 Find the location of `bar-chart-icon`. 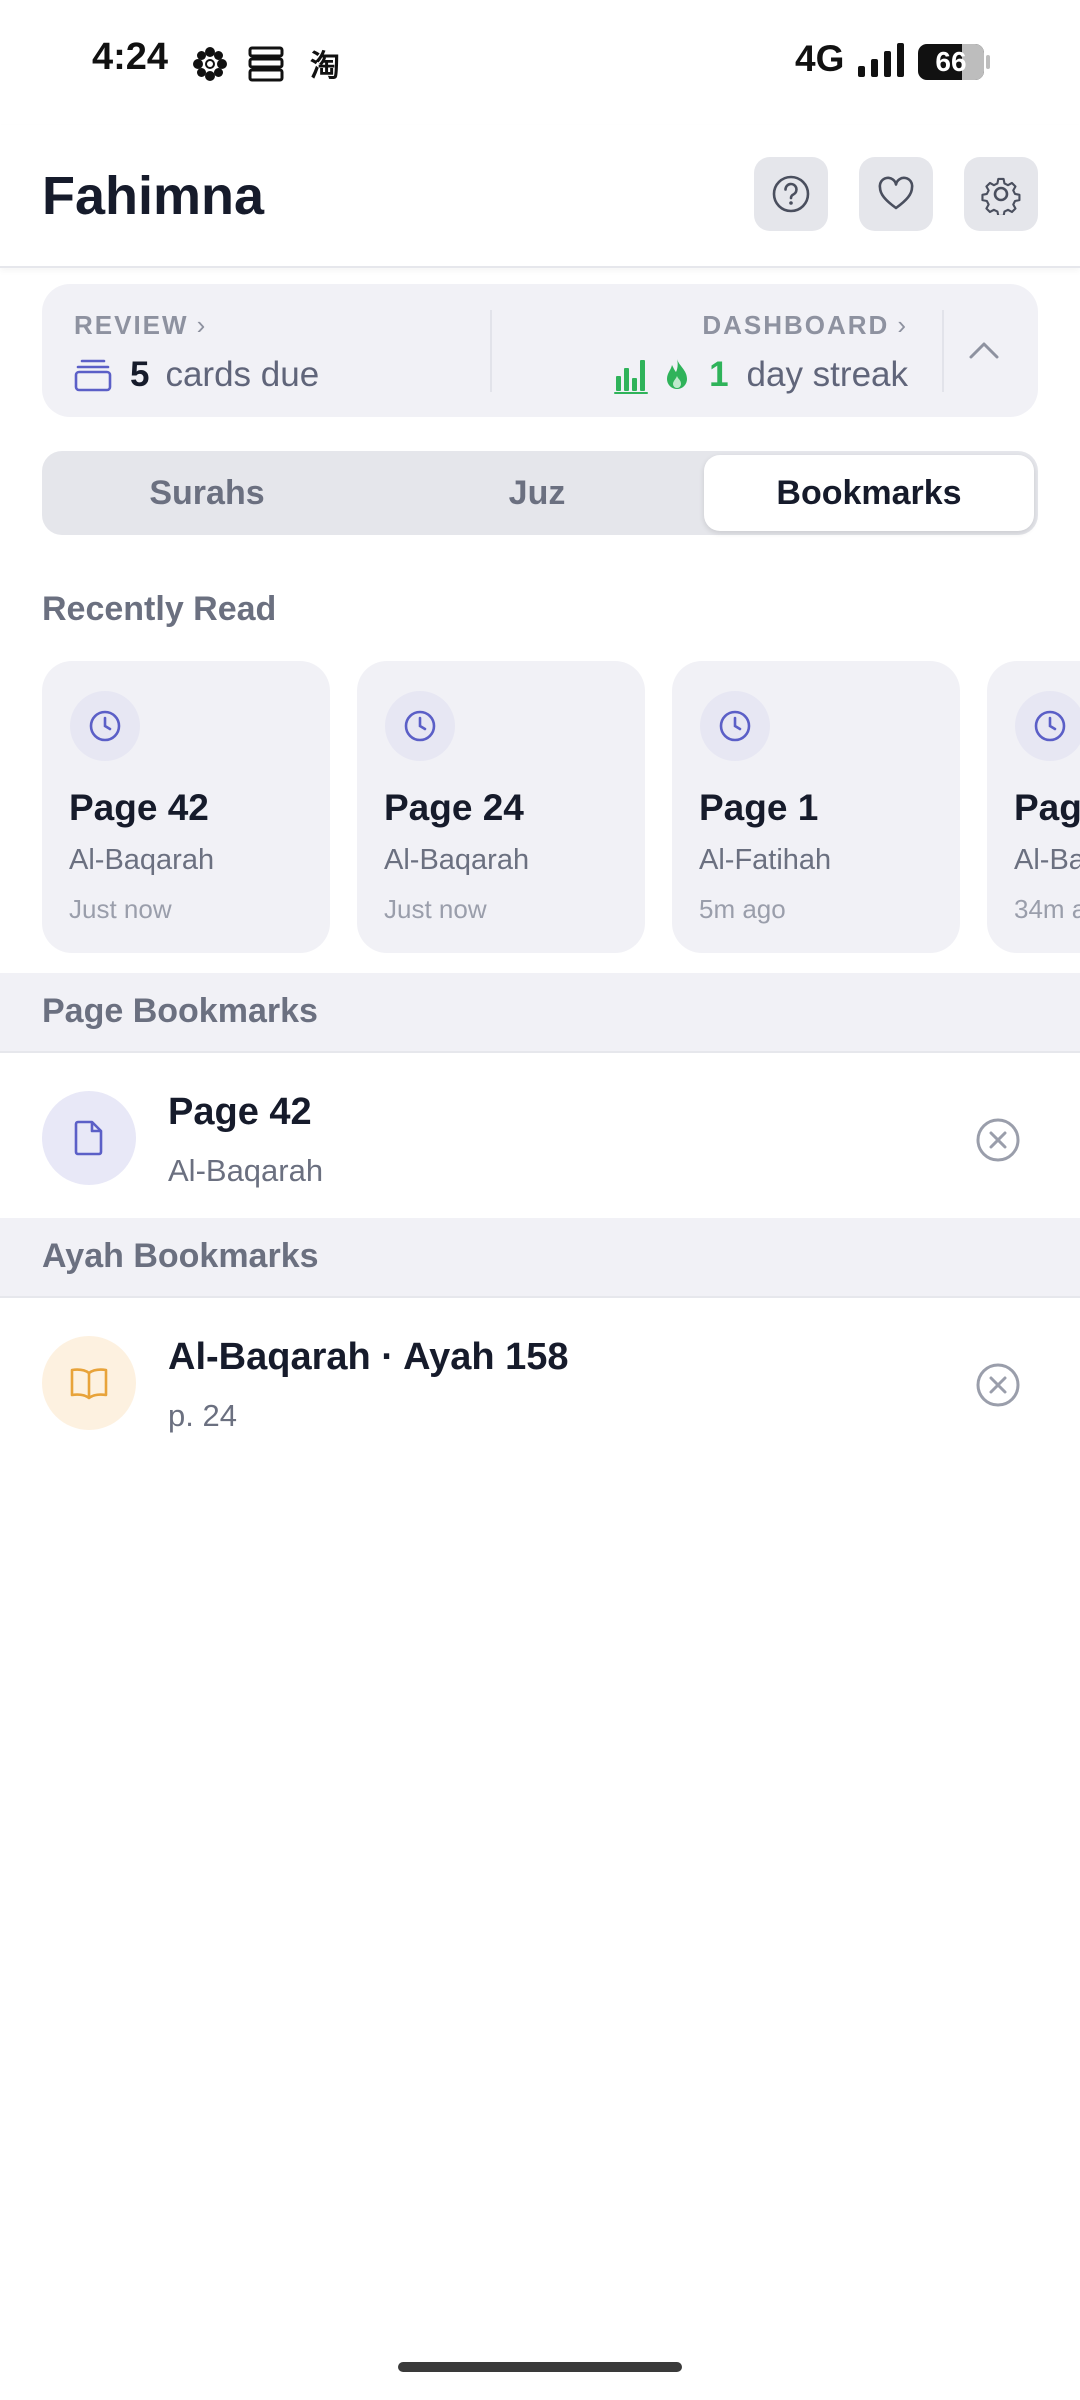

bar-chart-icon is located at coordinates (631, 377).